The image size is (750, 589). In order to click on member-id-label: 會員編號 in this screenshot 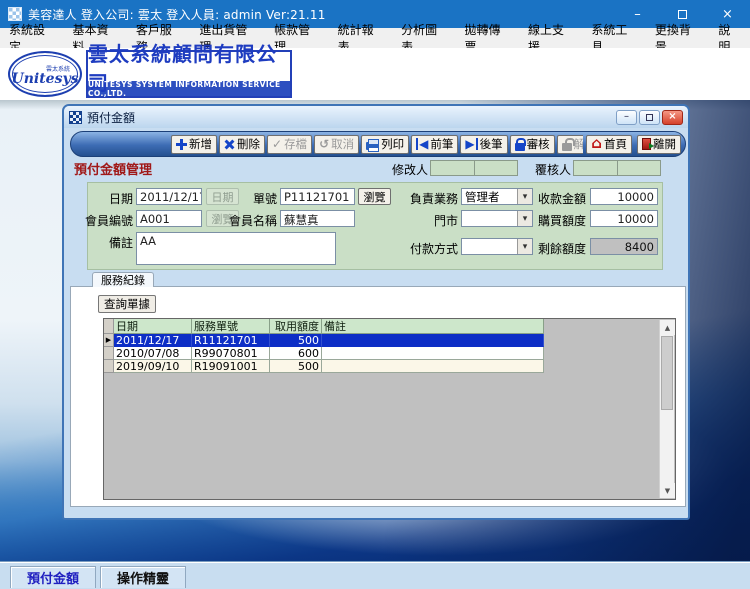, I will do `click(109, 221)`.